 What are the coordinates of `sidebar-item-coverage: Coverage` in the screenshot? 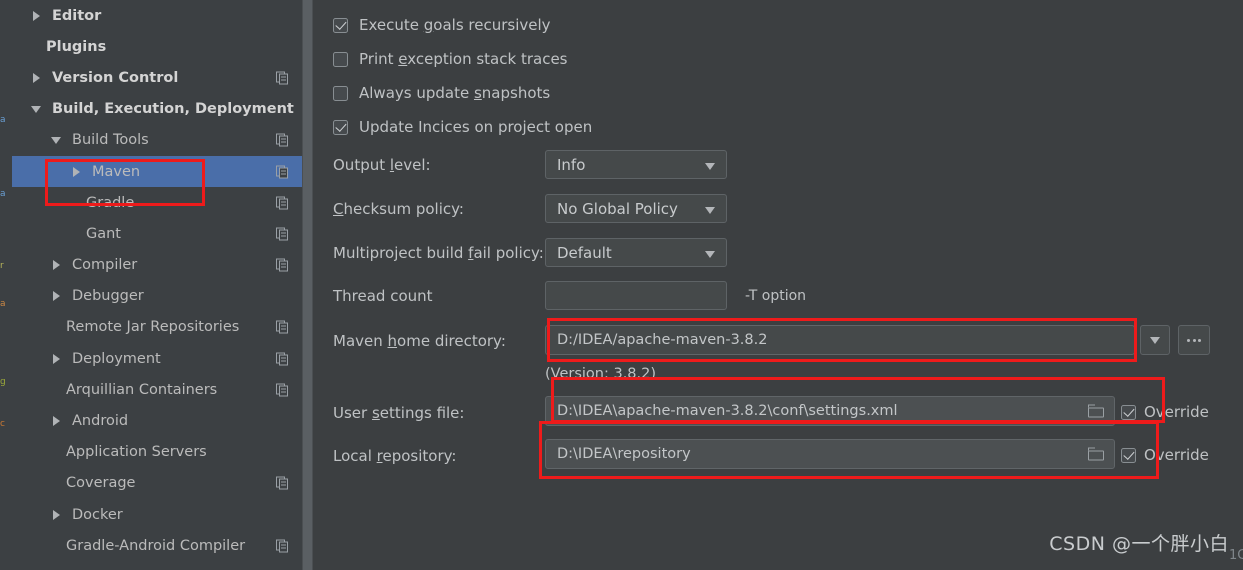 It's located at (157, 483).